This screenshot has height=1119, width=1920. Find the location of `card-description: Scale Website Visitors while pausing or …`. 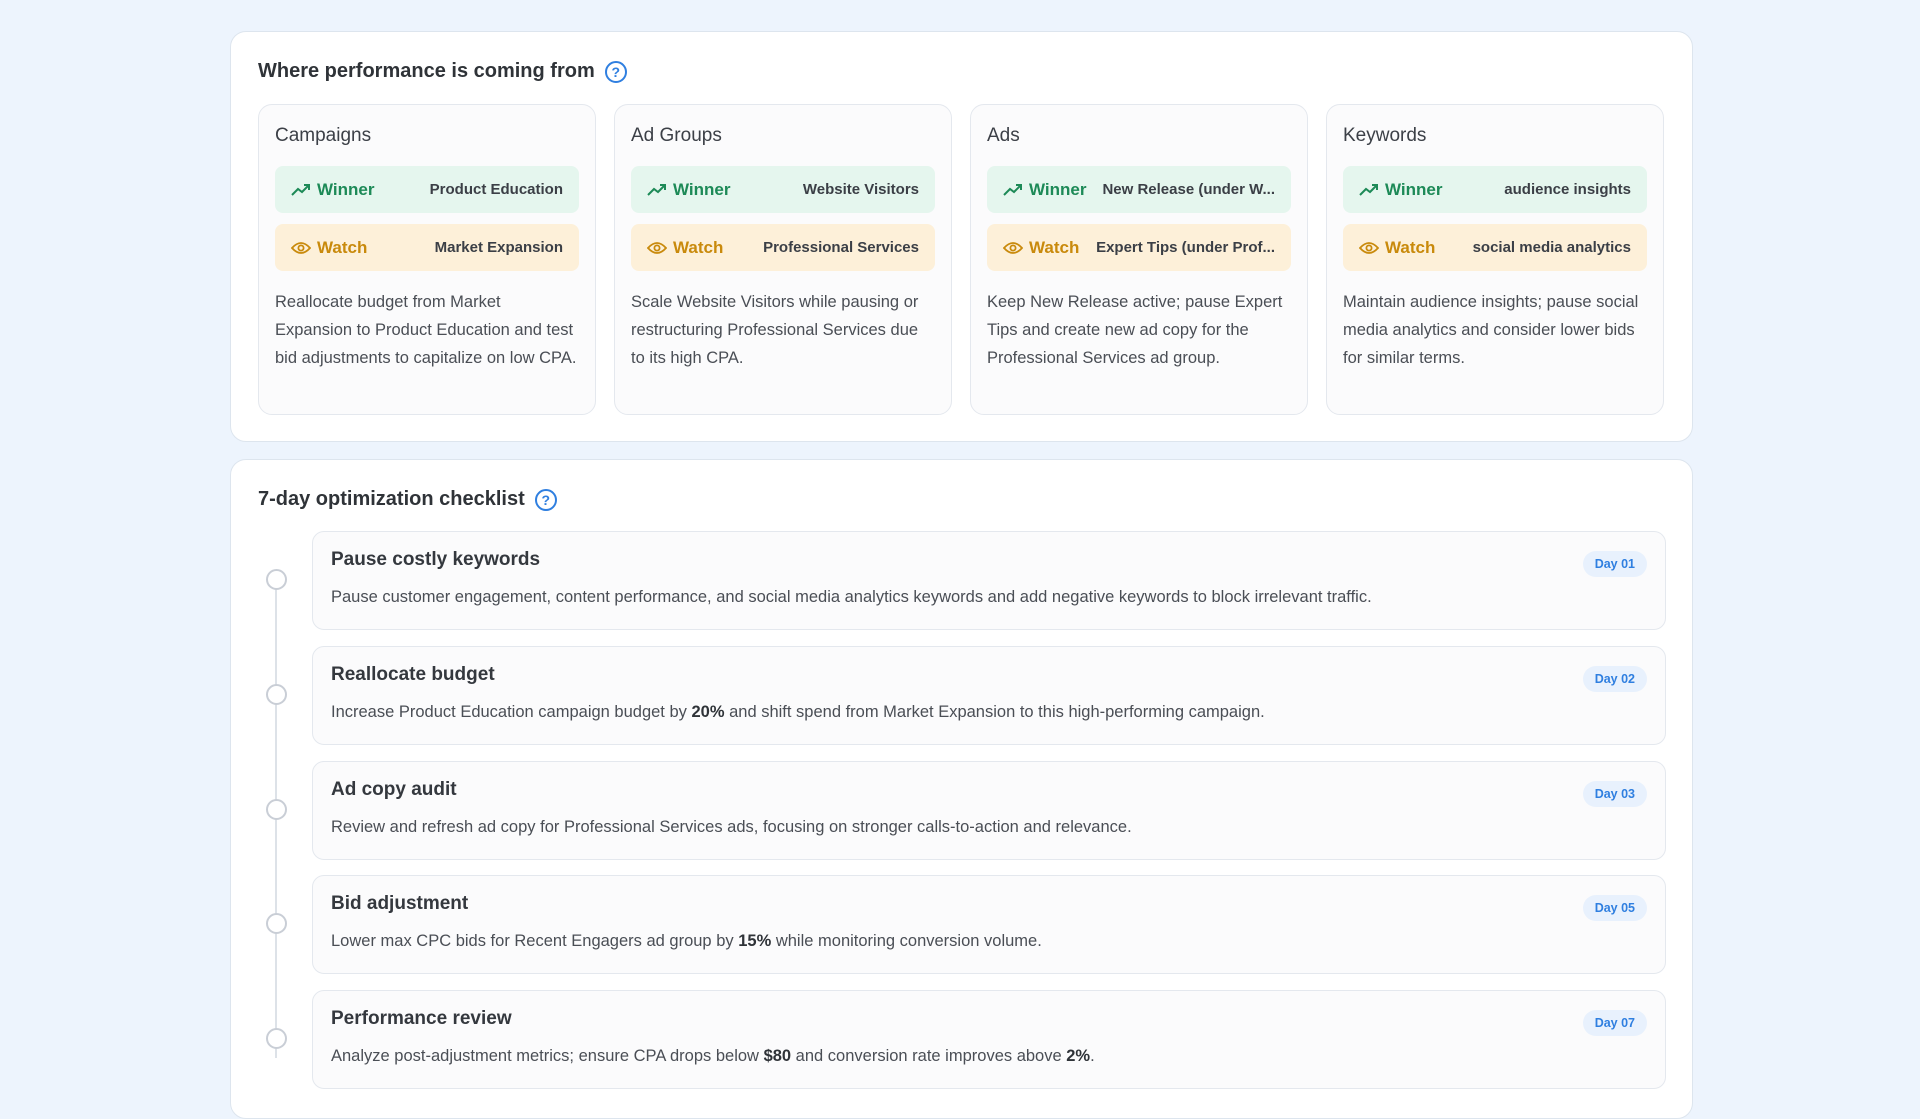

card-description: Scale Website Visitors while pausing or … is located at coordinates (775, 330).